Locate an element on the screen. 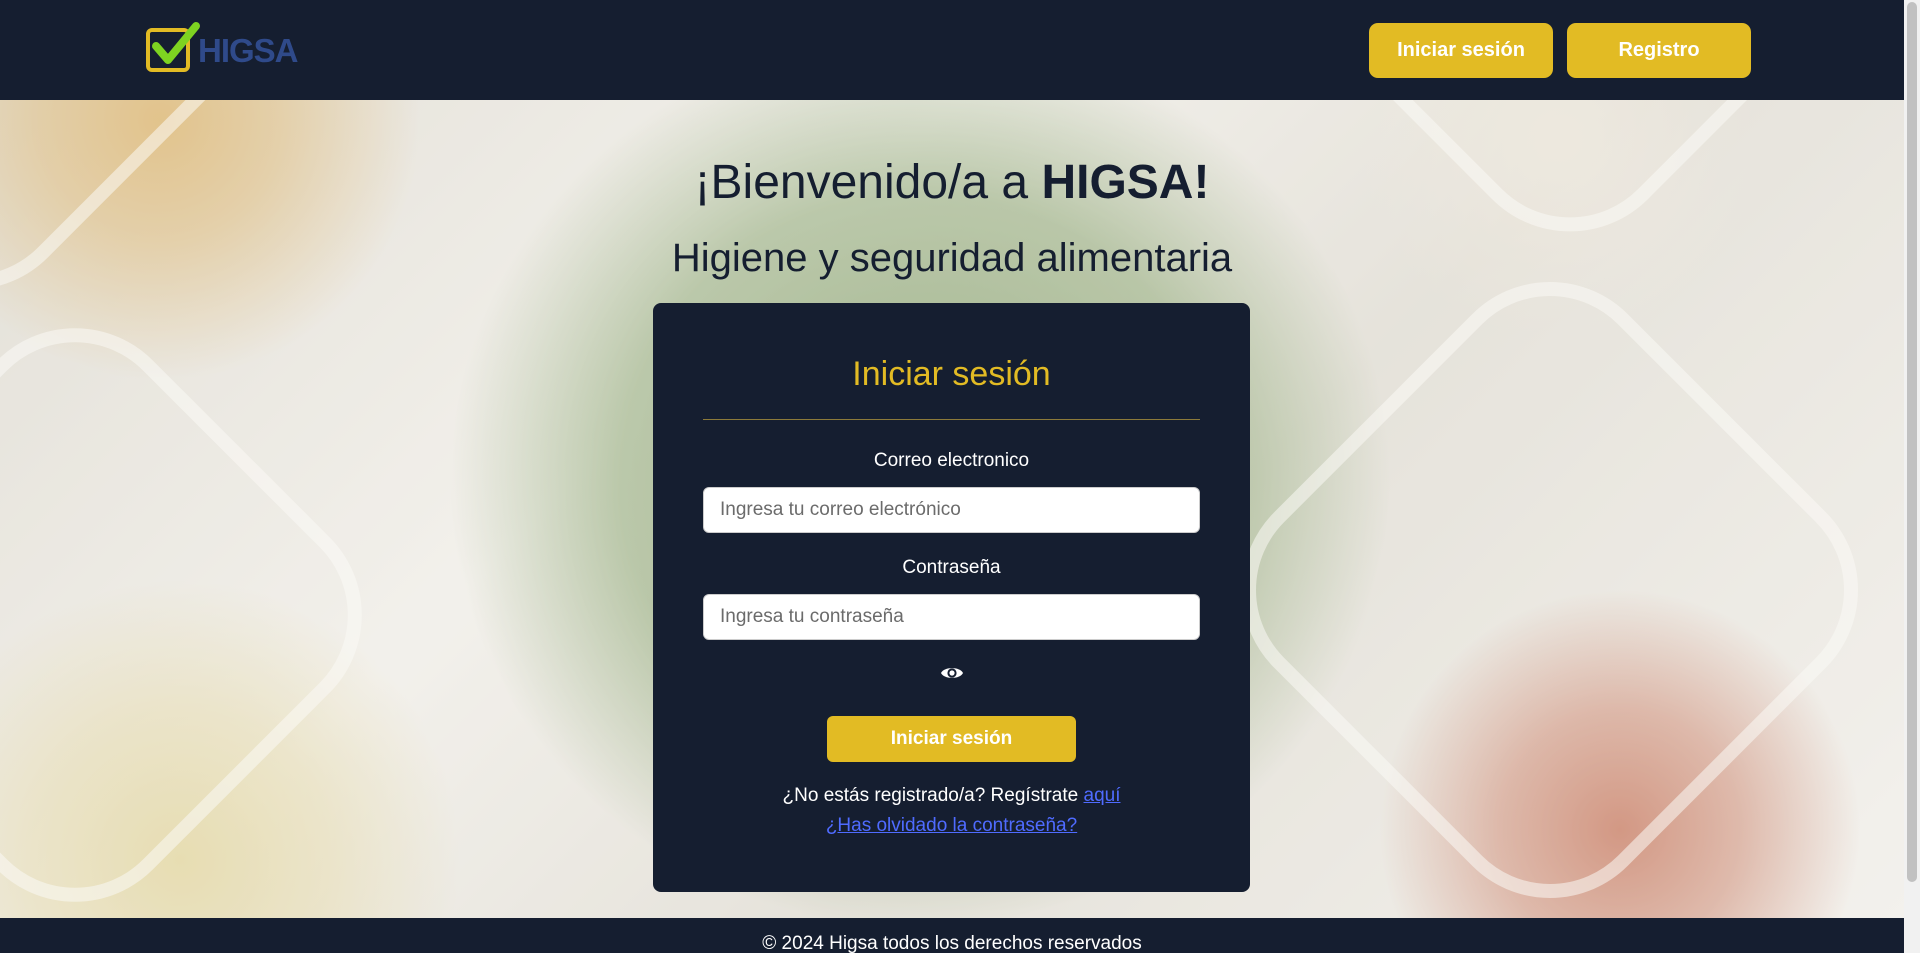  scrollbar-thumb is located at coordinates (1912, 442).